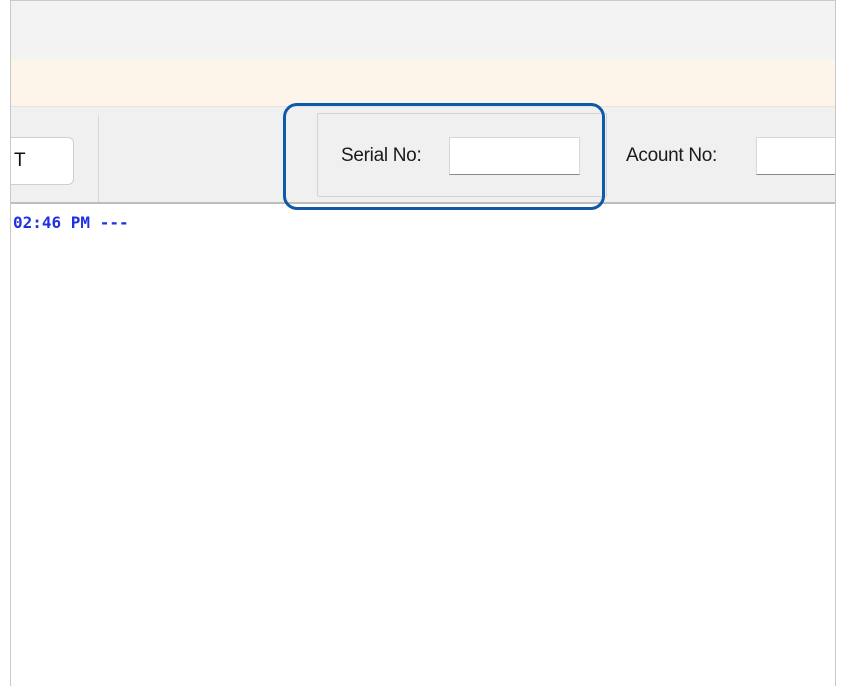  What do you see at coordinates (514, 156) in the screenshot?
I see `serial-number-input` at bounding box center [514, 156].